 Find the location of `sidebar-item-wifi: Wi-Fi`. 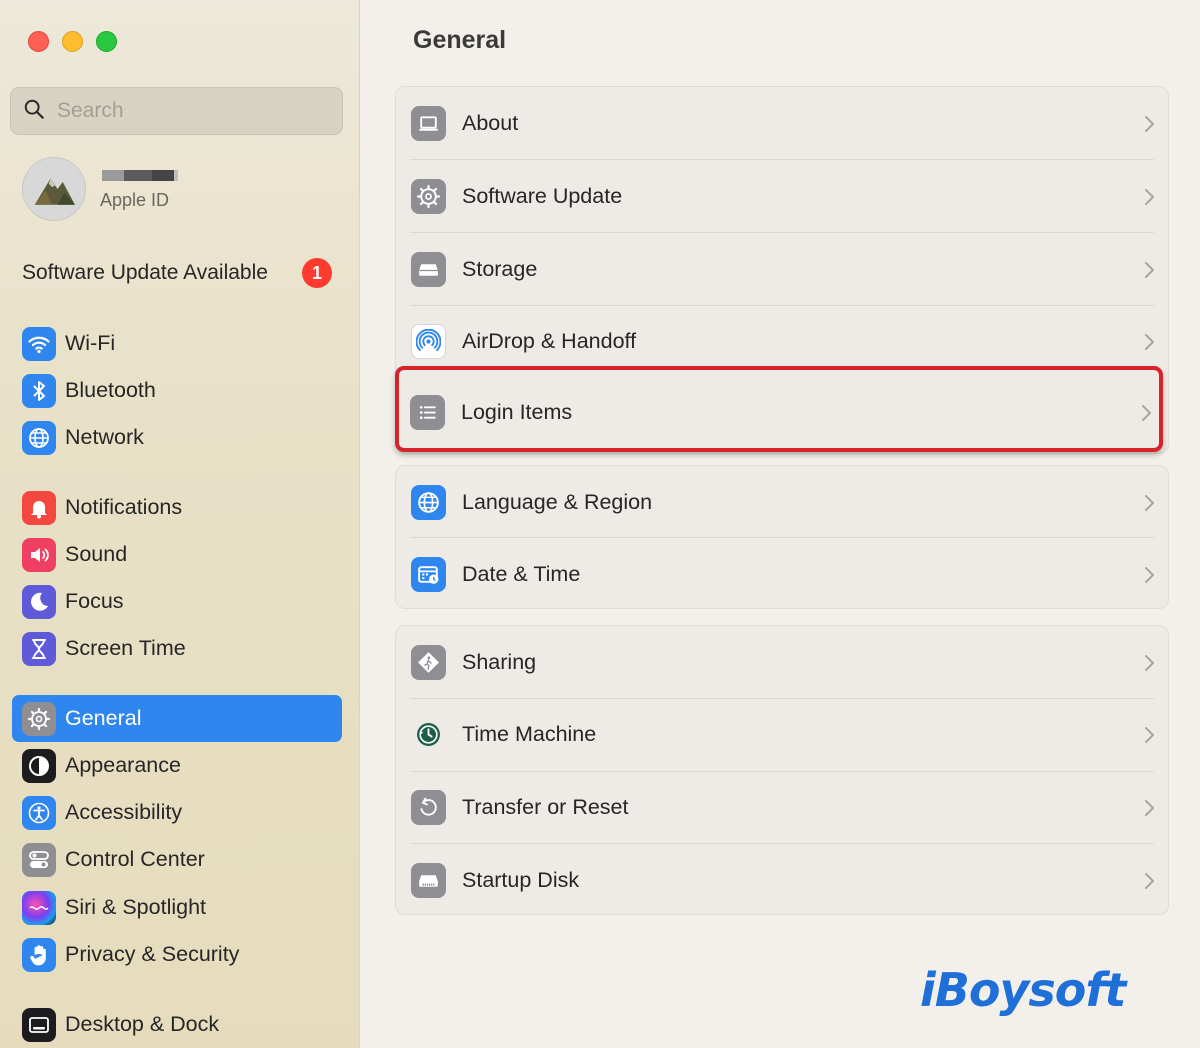

sidebar-item-wifi: Wi-Fi is located at coordinates (177, 343).